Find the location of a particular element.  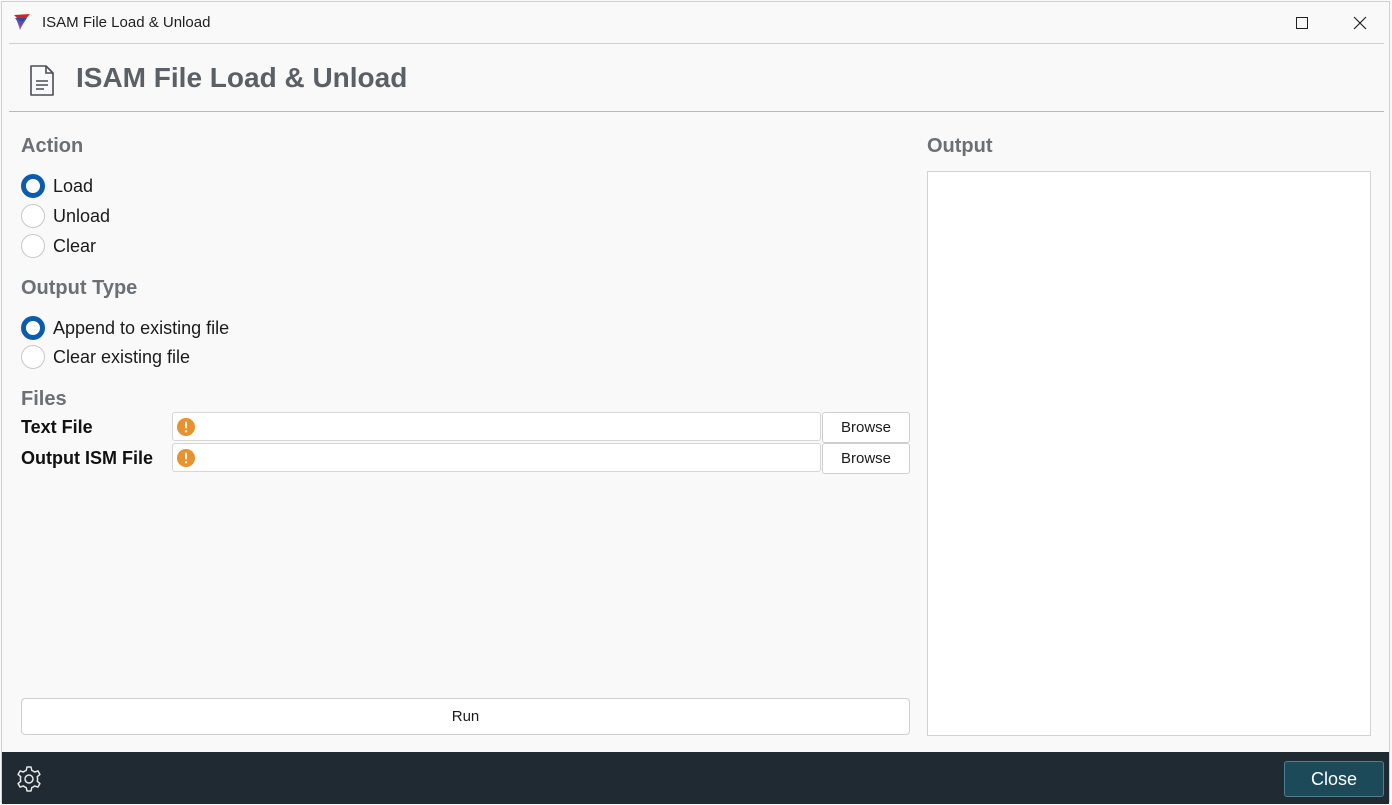

window-close-button is located at coordinates (1360, 23).